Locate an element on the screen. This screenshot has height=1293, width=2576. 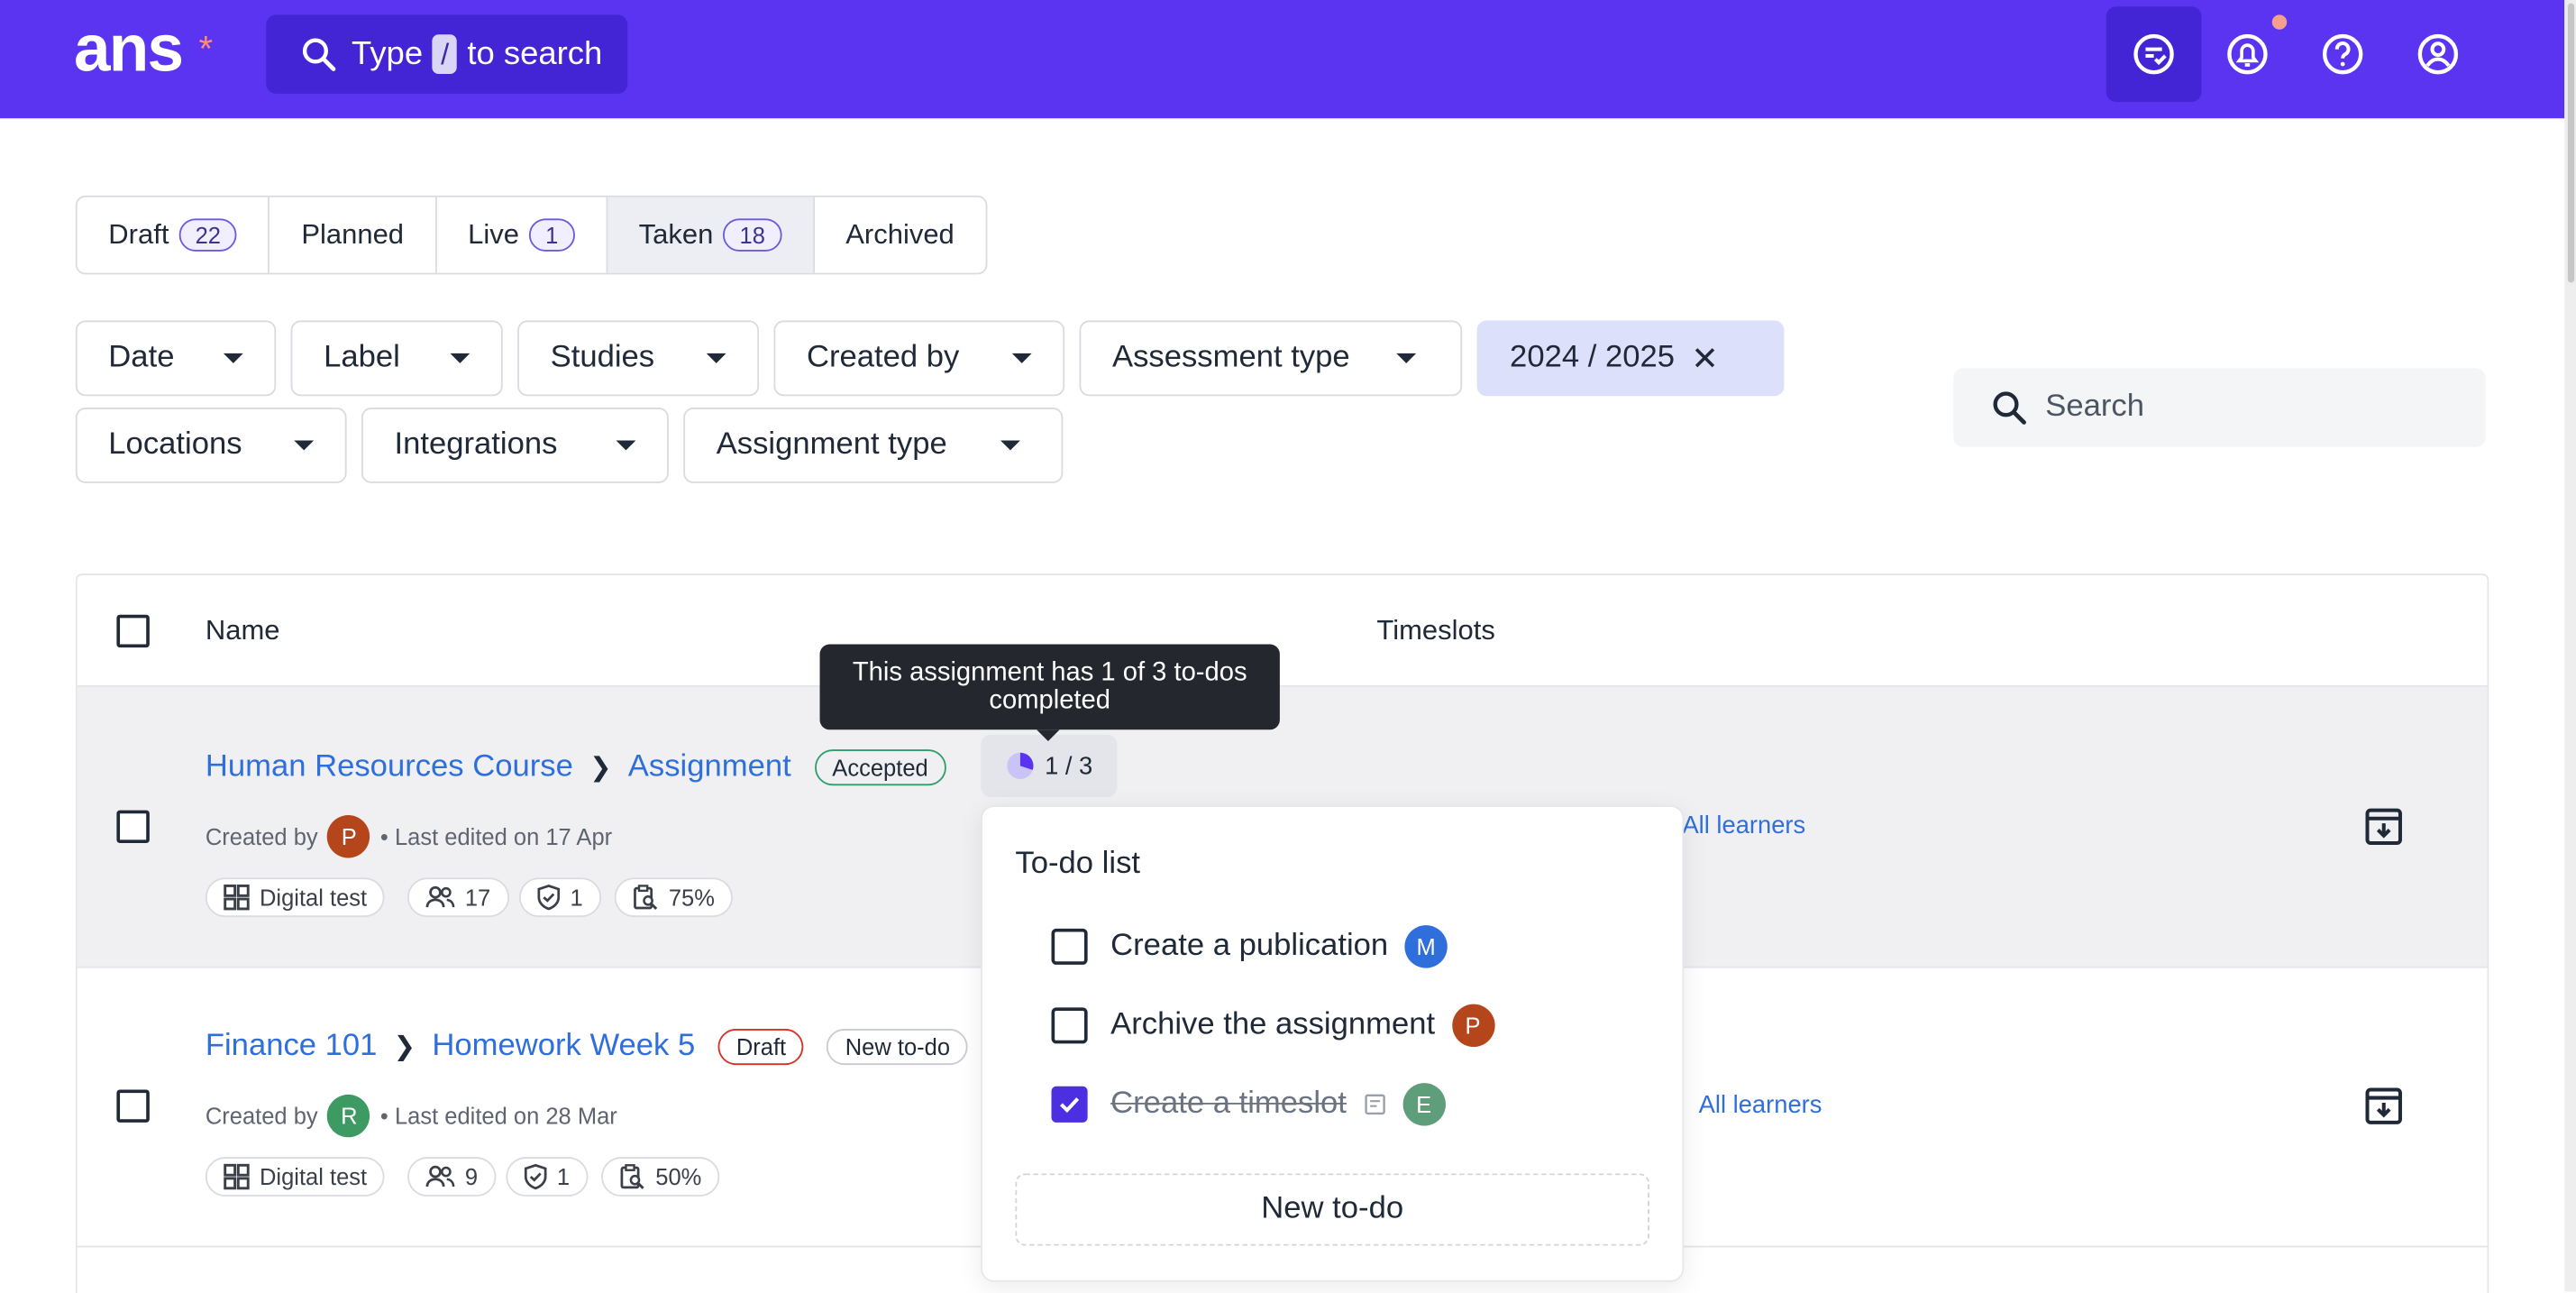
filter-label-dropdown: Label is located at coordinates (396, 358).